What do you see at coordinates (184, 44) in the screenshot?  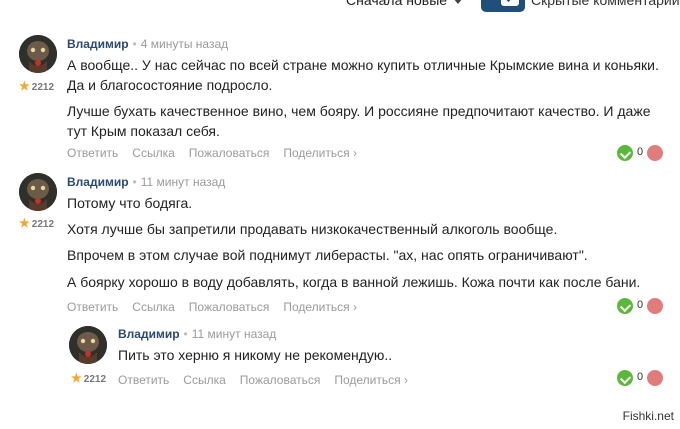 I see `comment-time: 4 минуты назад` at bounding box center [184, 44].